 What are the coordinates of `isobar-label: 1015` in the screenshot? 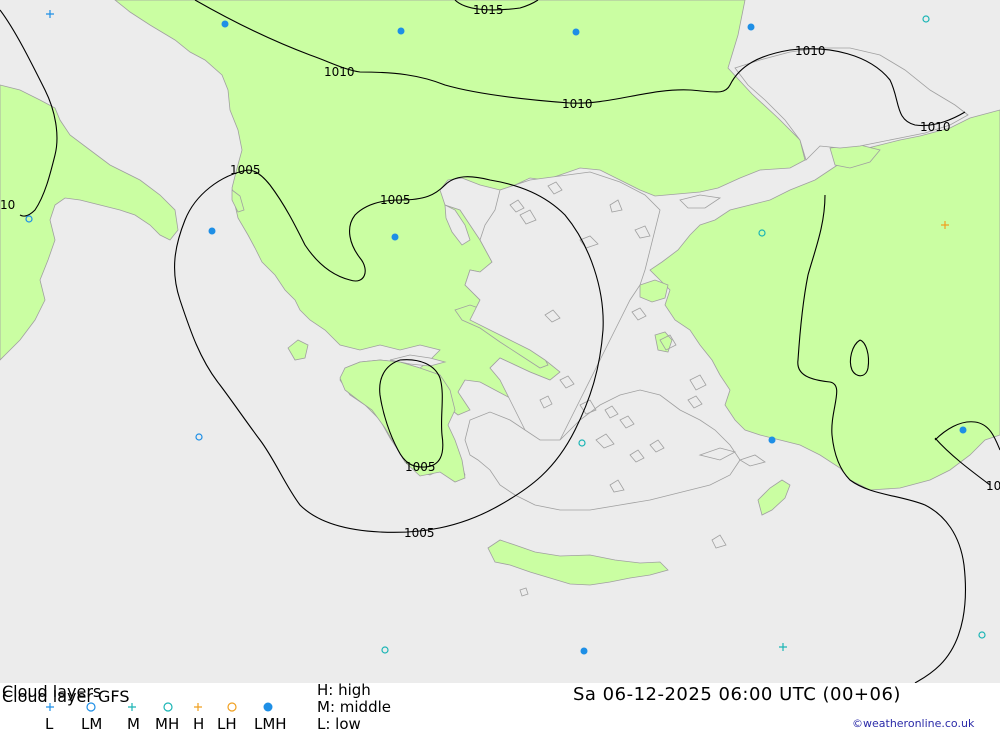 It's located at (488, 10).